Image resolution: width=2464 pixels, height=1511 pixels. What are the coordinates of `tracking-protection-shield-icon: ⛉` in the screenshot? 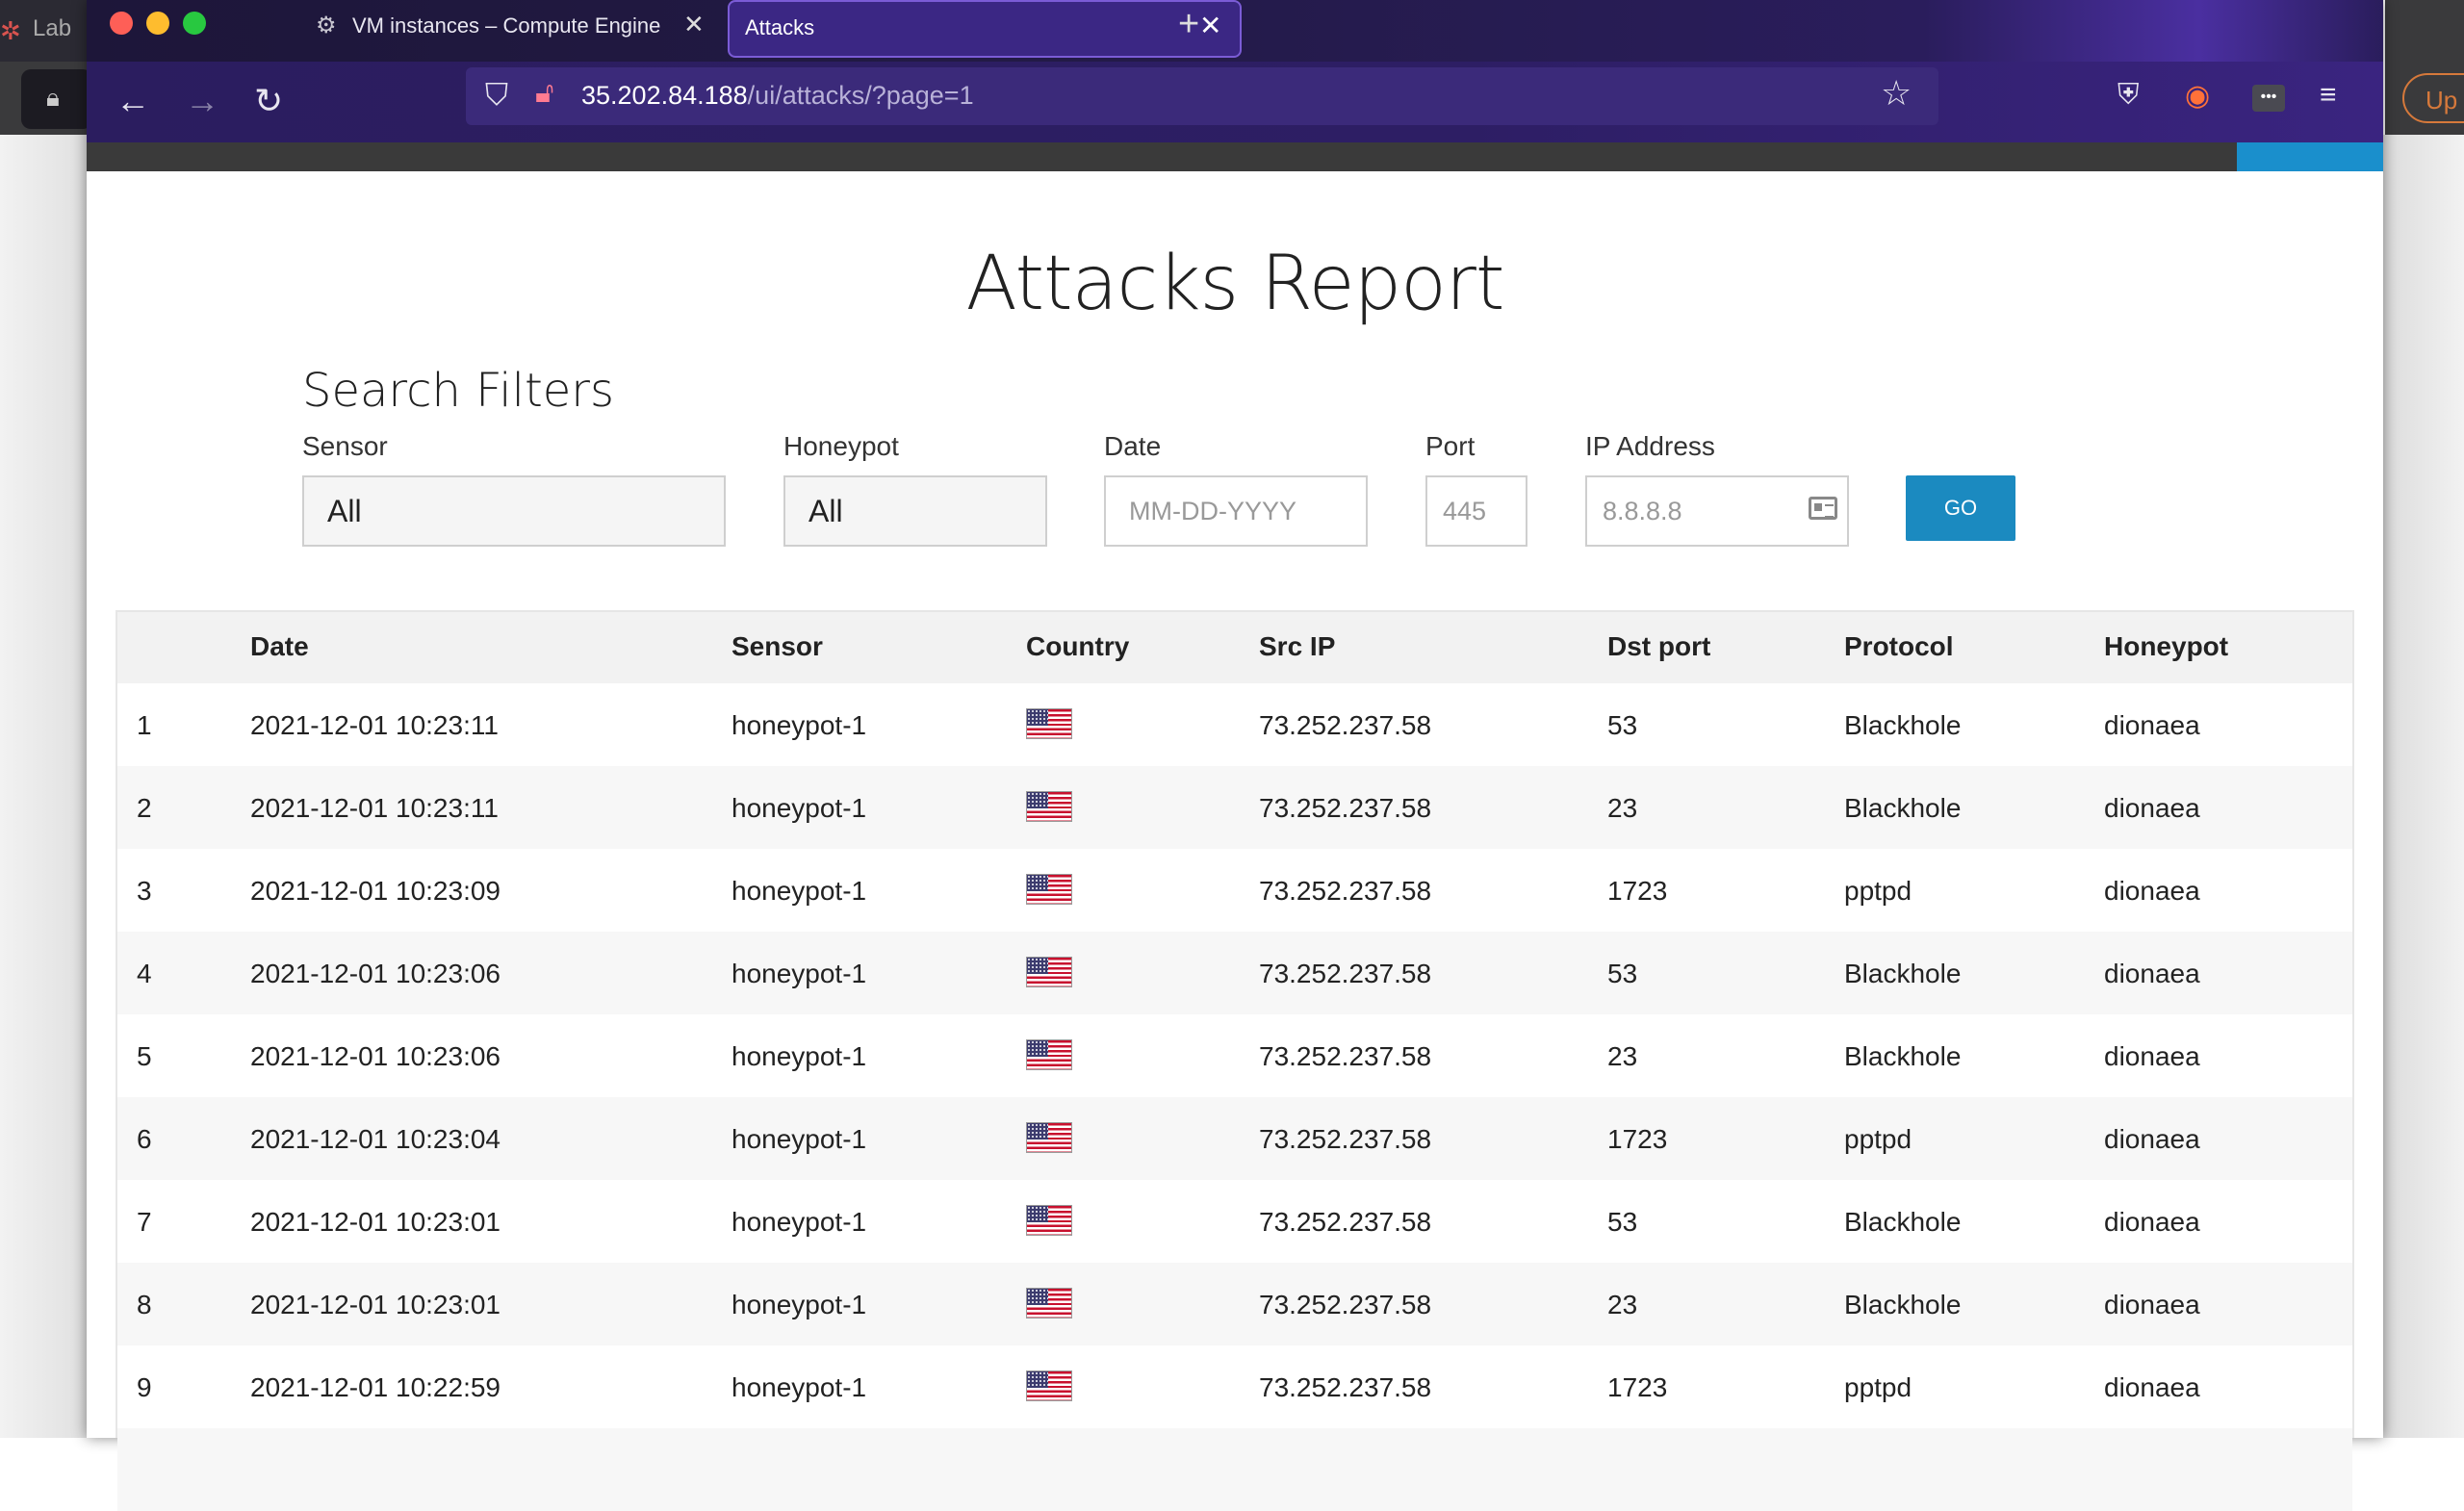 It's located at (496, 95).